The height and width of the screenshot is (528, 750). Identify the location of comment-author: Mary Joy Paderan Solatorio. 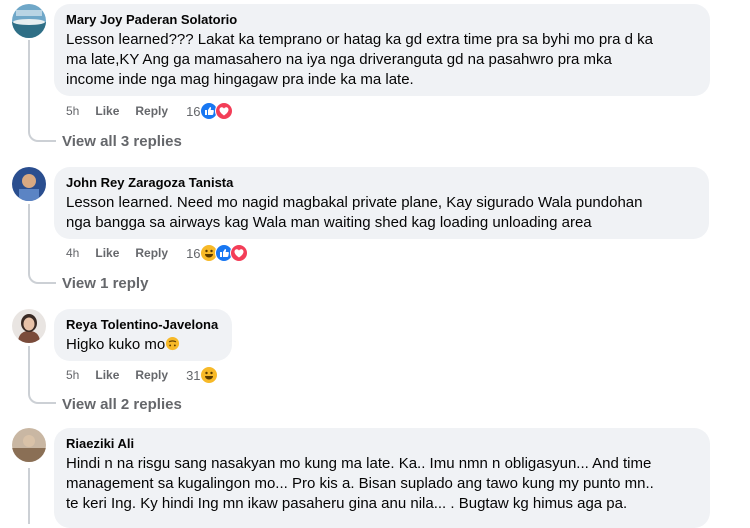
(382, 20).